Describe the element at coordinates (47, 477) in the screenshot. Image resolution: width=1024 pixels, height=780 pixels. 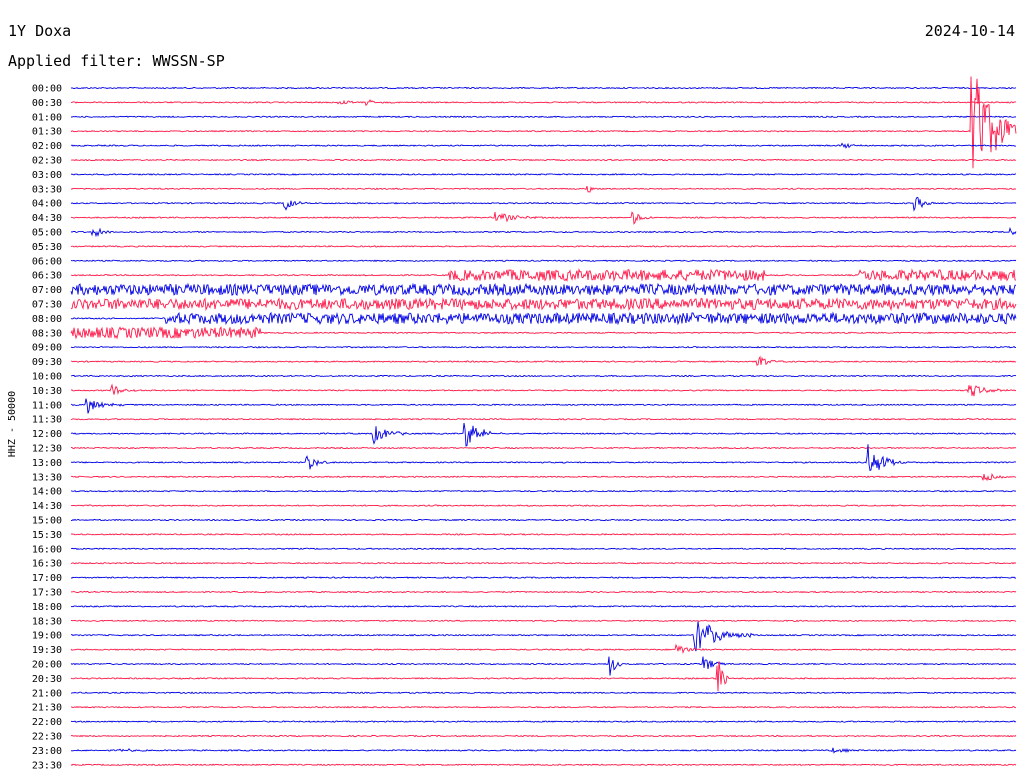
I see `row-time-label: 13:30` at that location.